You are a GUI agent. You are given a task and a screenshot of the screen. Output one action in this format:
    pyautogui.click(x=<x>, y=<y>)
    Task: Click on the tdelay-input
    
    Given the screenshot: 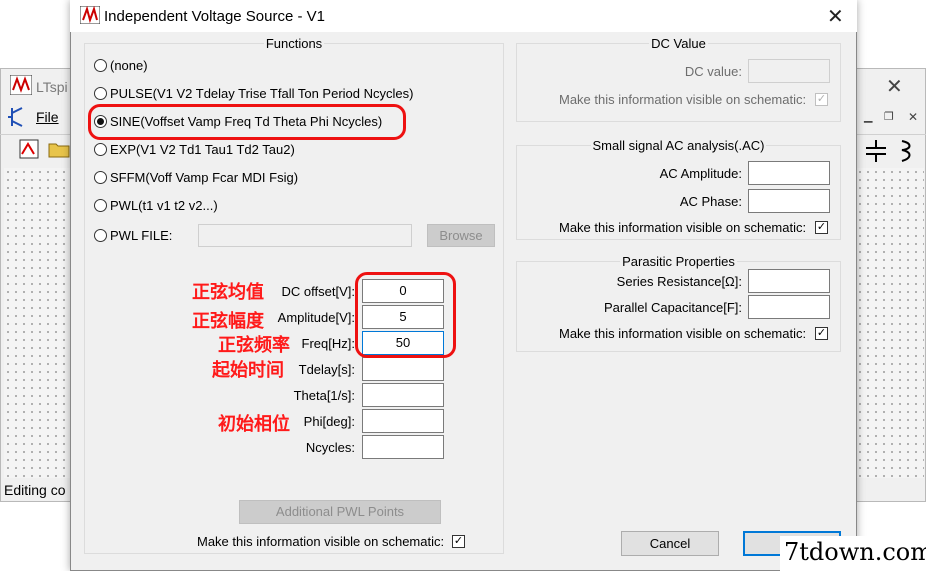 What is the action you would take?
    pyautogui.click(x=403, y=369)
    